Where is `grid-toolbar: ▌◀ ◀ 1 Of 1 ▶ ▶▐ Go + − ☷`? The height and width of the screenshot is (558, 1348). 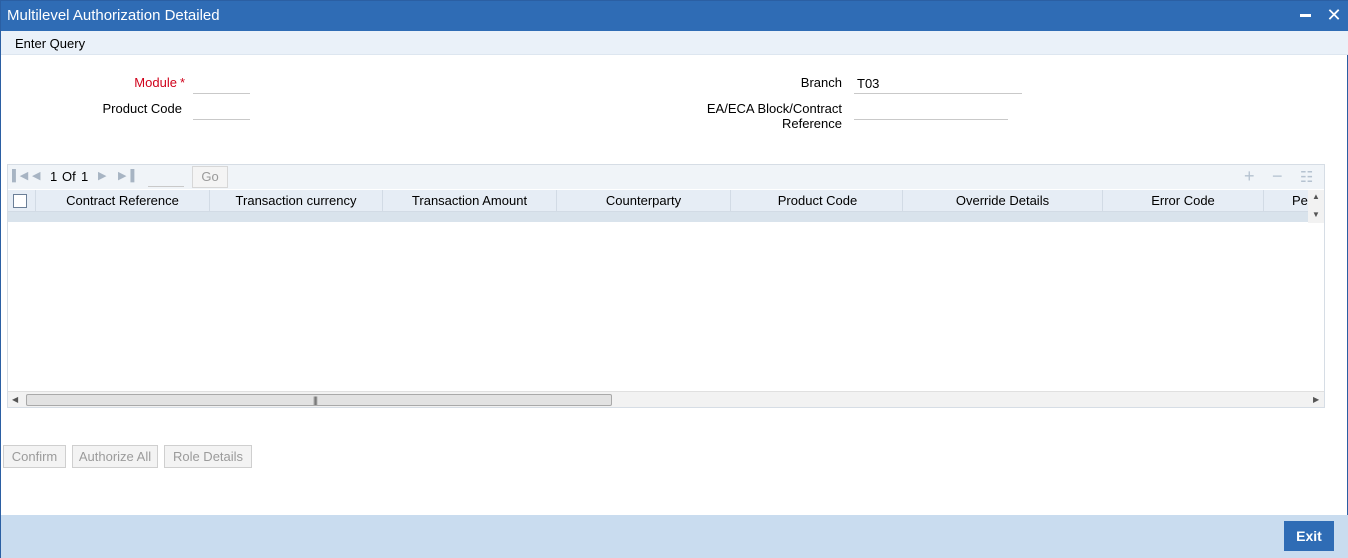 grid-toolbar: ▌◀ ◀ 1 Of 1 ▶ ▶▐ Go + − ☷ is located at coordinates (666, 177).